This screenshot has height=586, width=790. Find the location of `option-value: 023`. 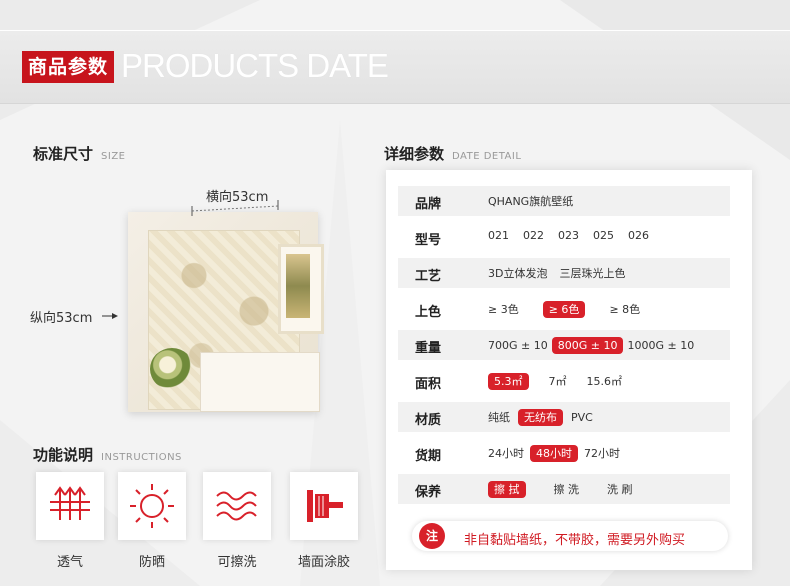

option-value: 023 is located at coordinates (568, 235).